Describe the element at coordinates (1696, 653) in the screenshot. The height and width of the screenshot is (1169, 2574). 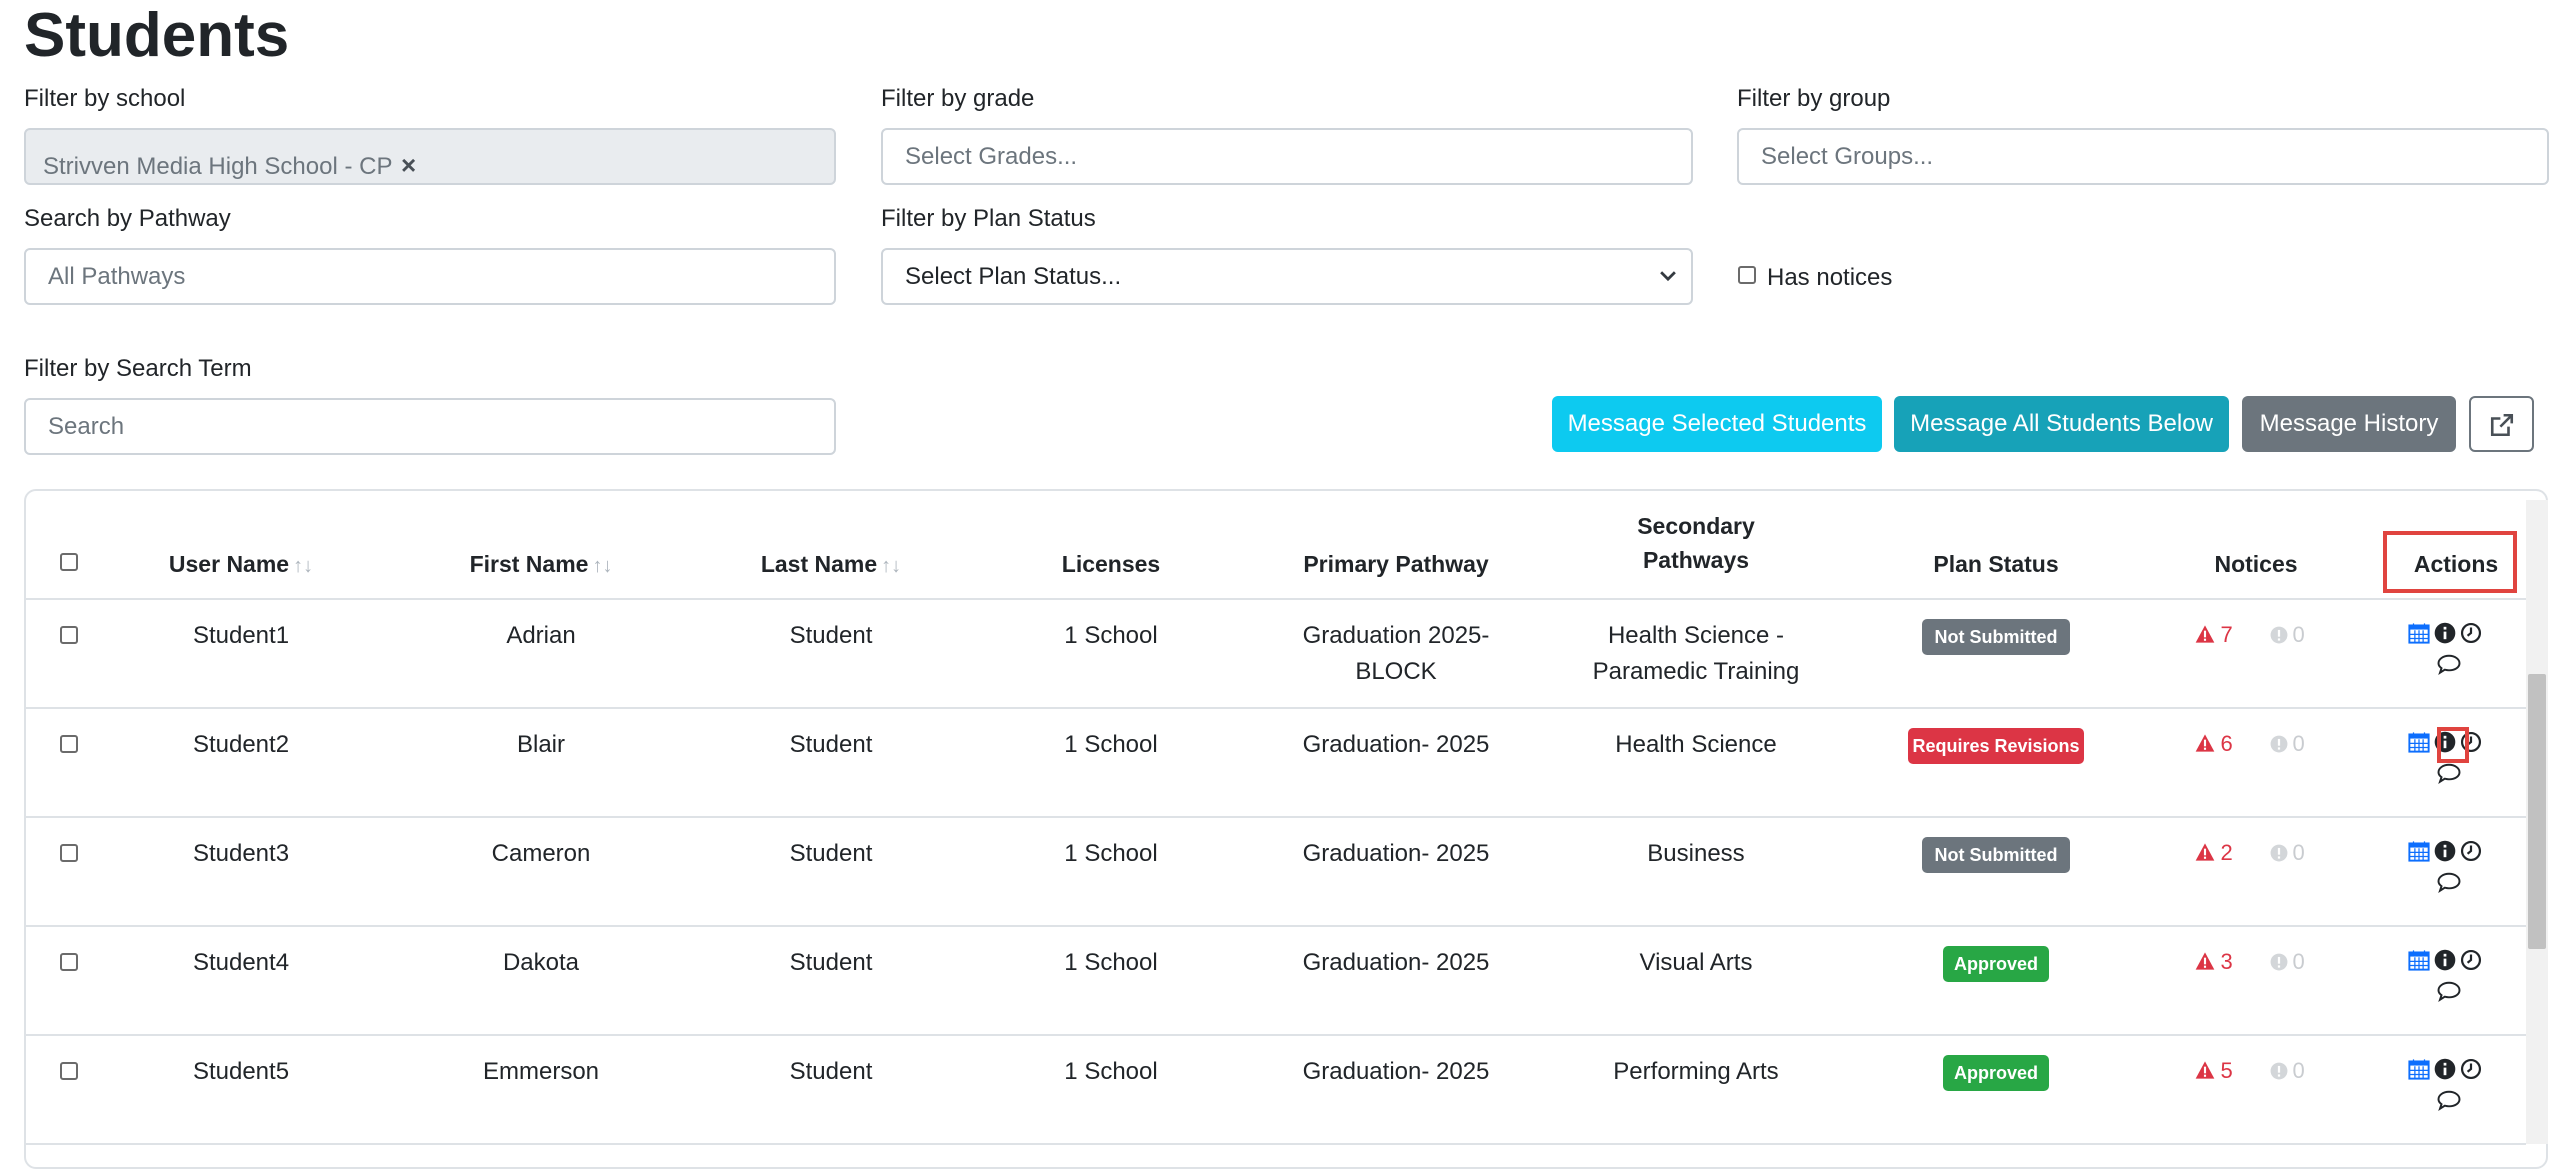
I see `cell-secondary-pathways: Health Science - Paramedic Training` at that location.